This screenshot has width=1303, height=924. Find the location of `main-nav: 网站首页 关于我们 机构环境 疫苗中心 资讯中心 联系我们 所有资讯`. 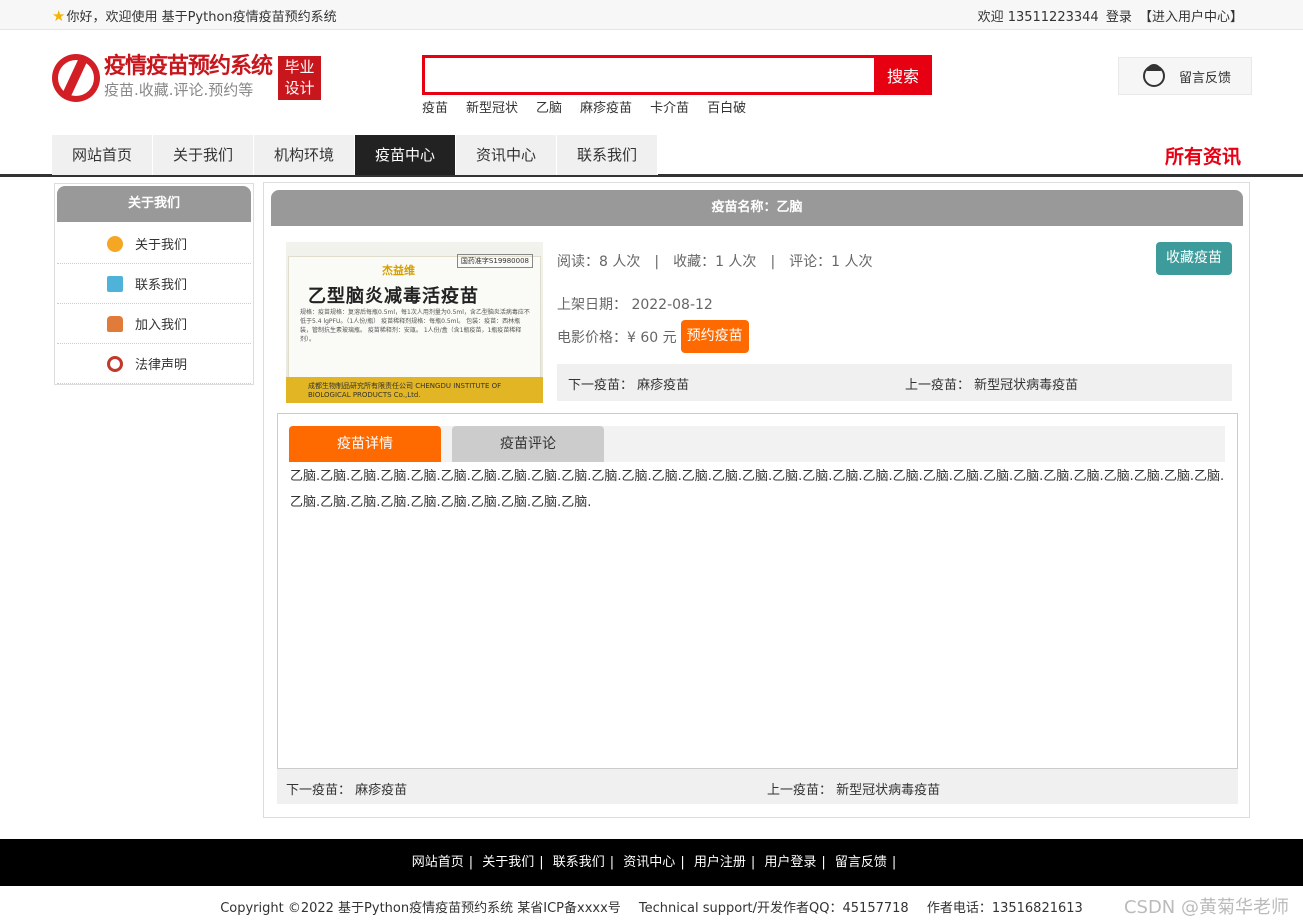

main-nav: 网站首页 关于我们 机构环境 疫苗中心 资讯中心 联系我们 所有资讯 is located at coordinates (651, 155).